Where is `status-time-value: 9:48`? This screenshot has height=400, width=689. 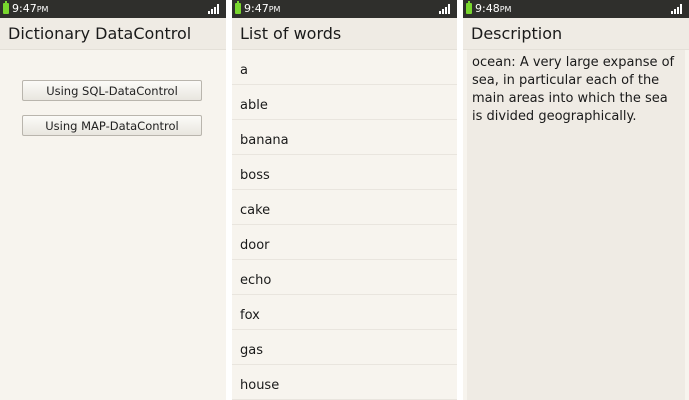 status-time-value: 9:48 is located at coordinates (487, 8).